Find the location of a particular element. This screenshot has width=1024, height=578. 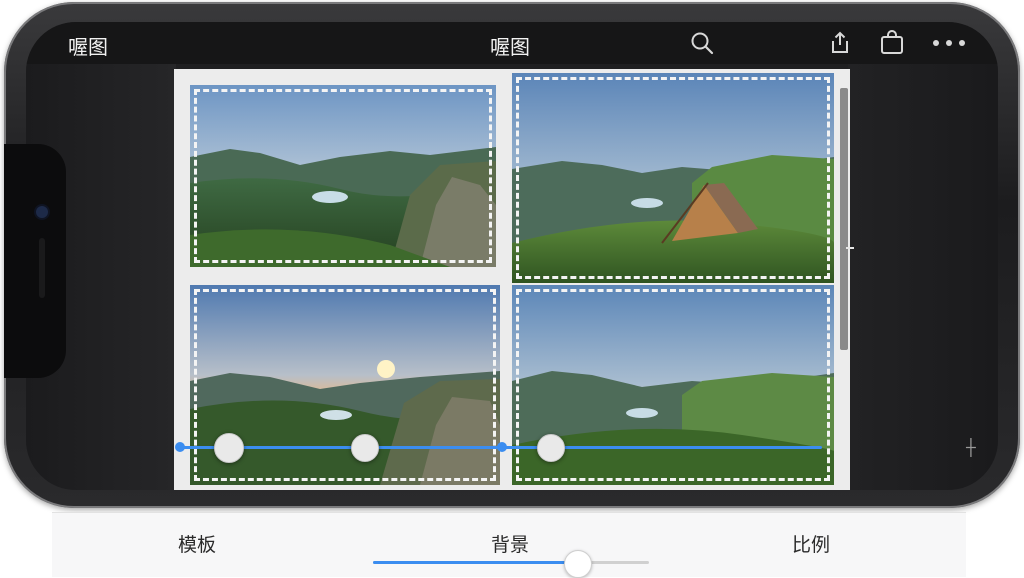

screen-right-margin is located at coordinates (923, 277).